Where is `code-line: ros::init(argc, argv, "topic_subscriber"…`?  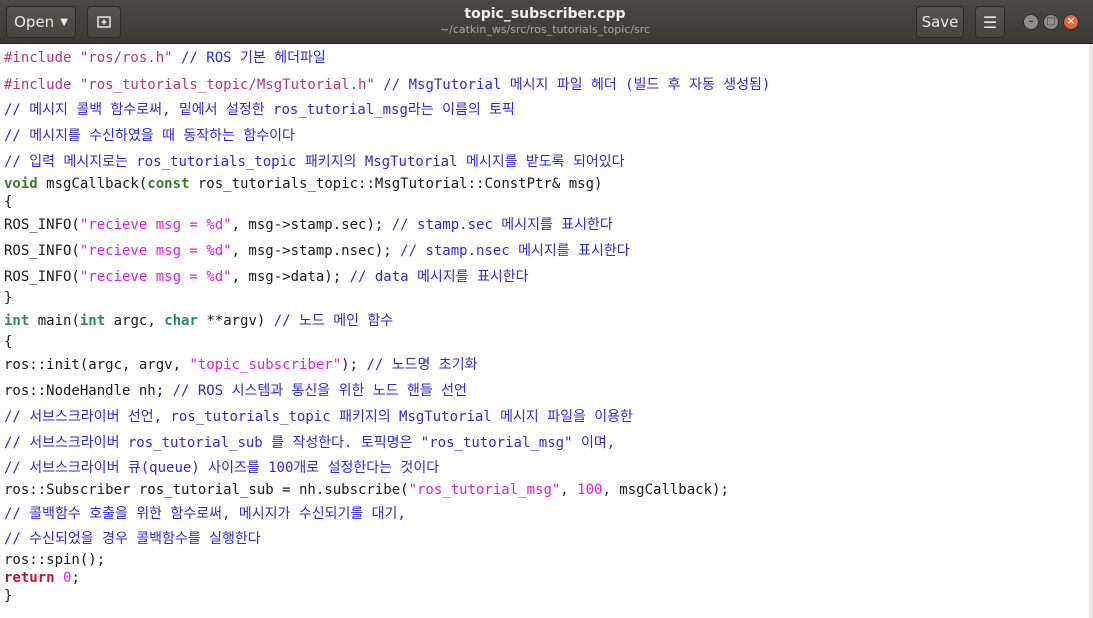 code-line: ros::init(argc, argv, "topic_subscriber"… is located at coordinates (241, 365).